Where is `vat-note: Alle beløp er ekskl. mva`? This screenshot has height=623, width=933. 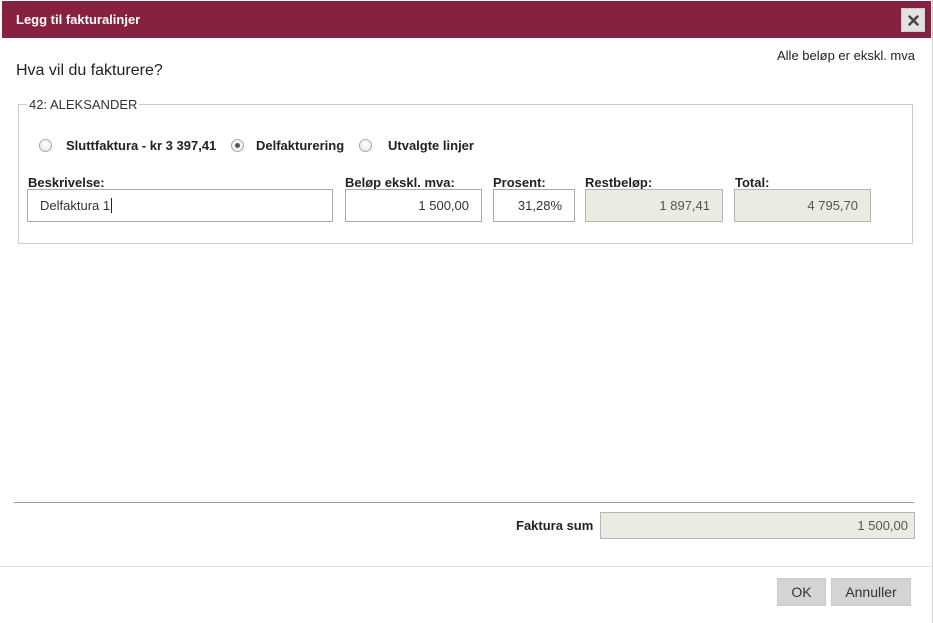
vat-note: Alle beløp er ekskl. mva is located at coordinates (846, 55).